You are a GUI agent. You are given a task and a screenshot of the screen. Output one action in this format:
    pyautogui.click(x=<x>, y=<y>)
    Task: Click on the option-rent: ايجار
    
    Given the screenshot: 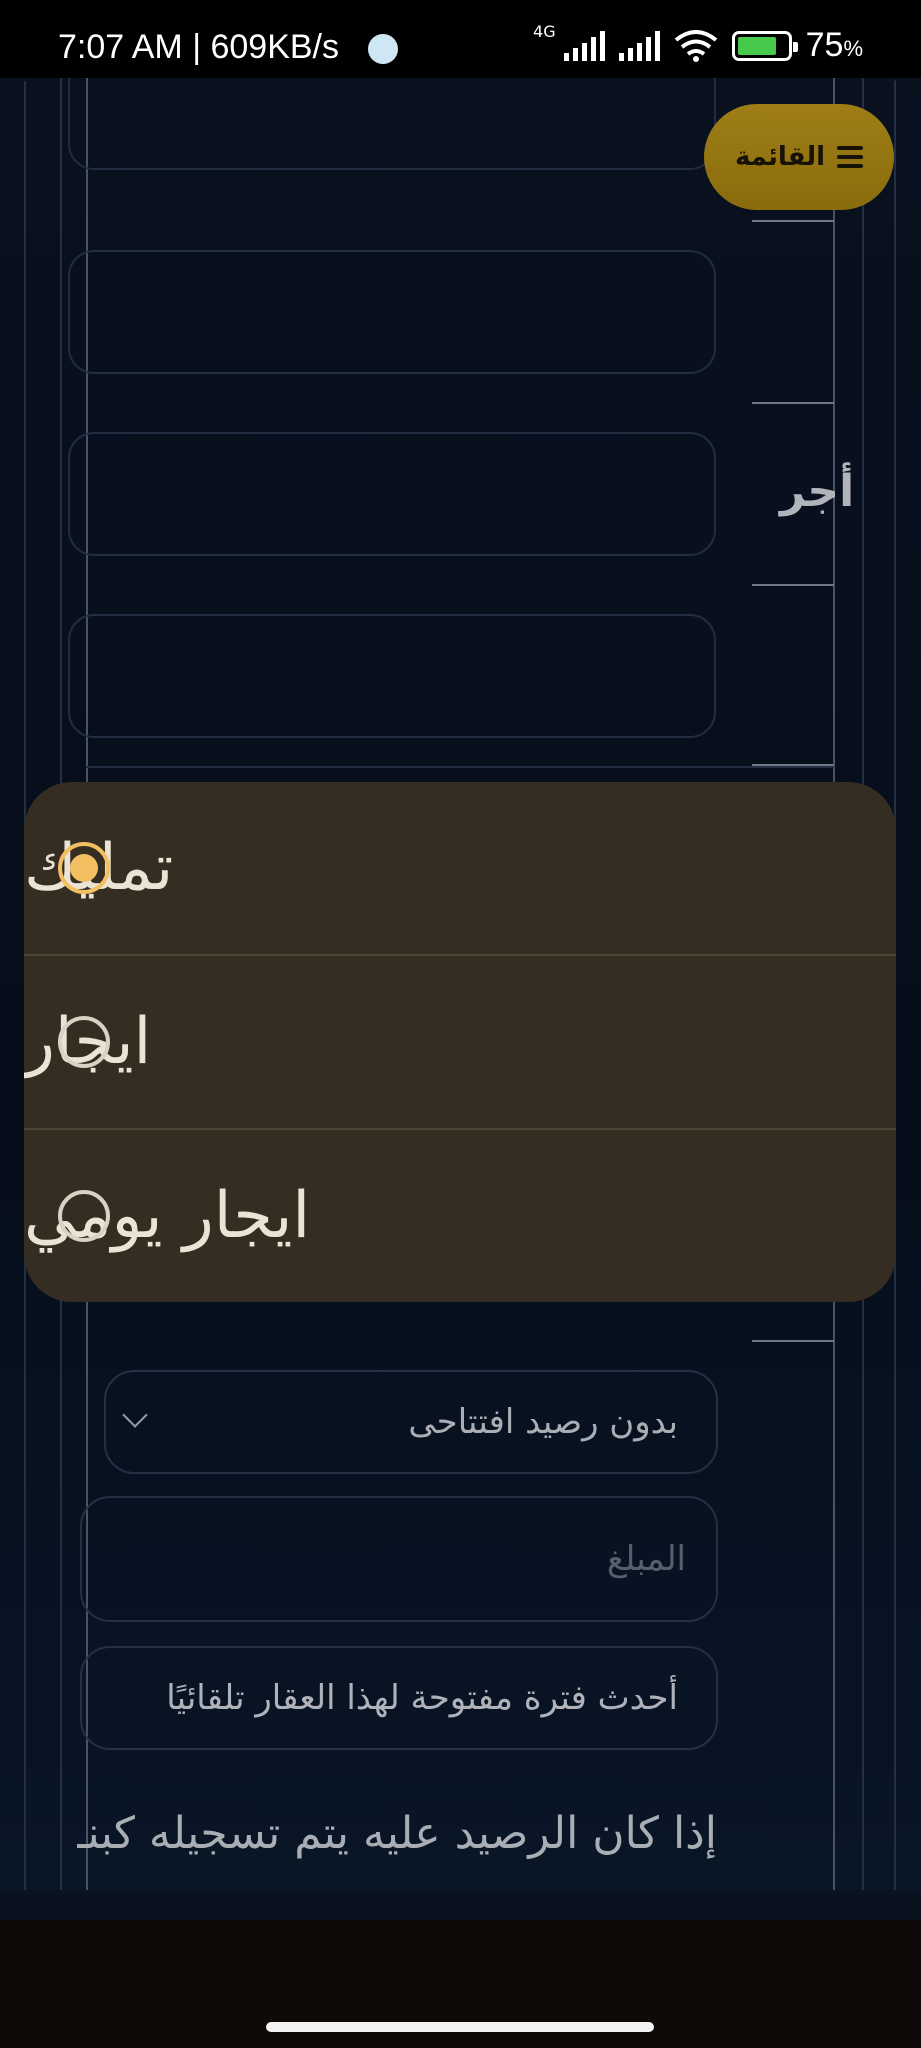 What is the action you would take?
    pyautogui.click(x=460, y=1041)
    